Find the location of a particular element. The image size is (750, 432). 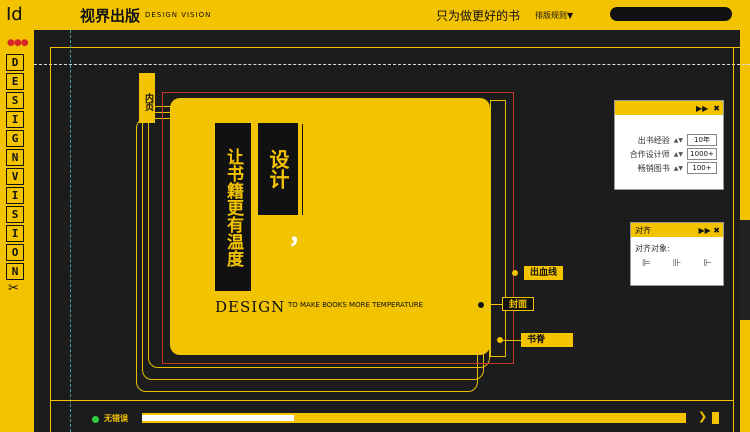

sidebar-letter: E is located at coordinates (15, 81).